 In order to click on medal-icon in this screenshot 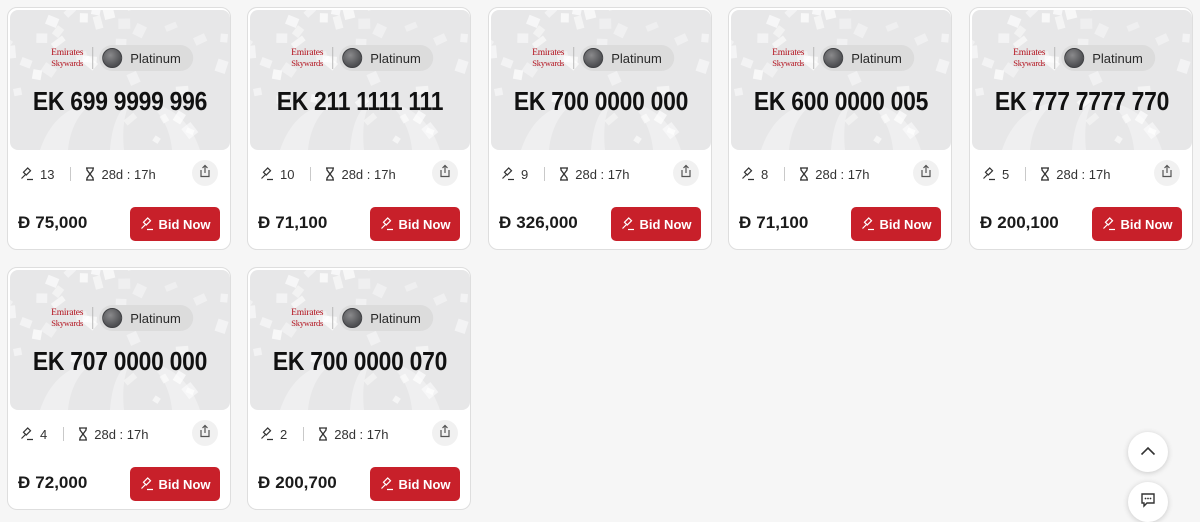, I will do `click(352, 318)`.